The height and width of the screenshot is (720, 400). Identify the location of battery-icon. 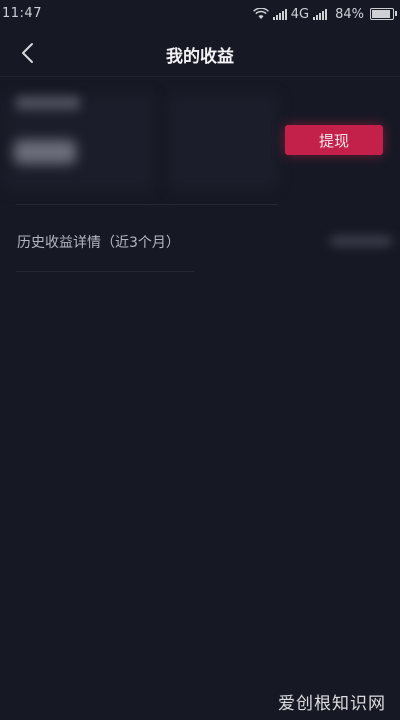
(383, 14).